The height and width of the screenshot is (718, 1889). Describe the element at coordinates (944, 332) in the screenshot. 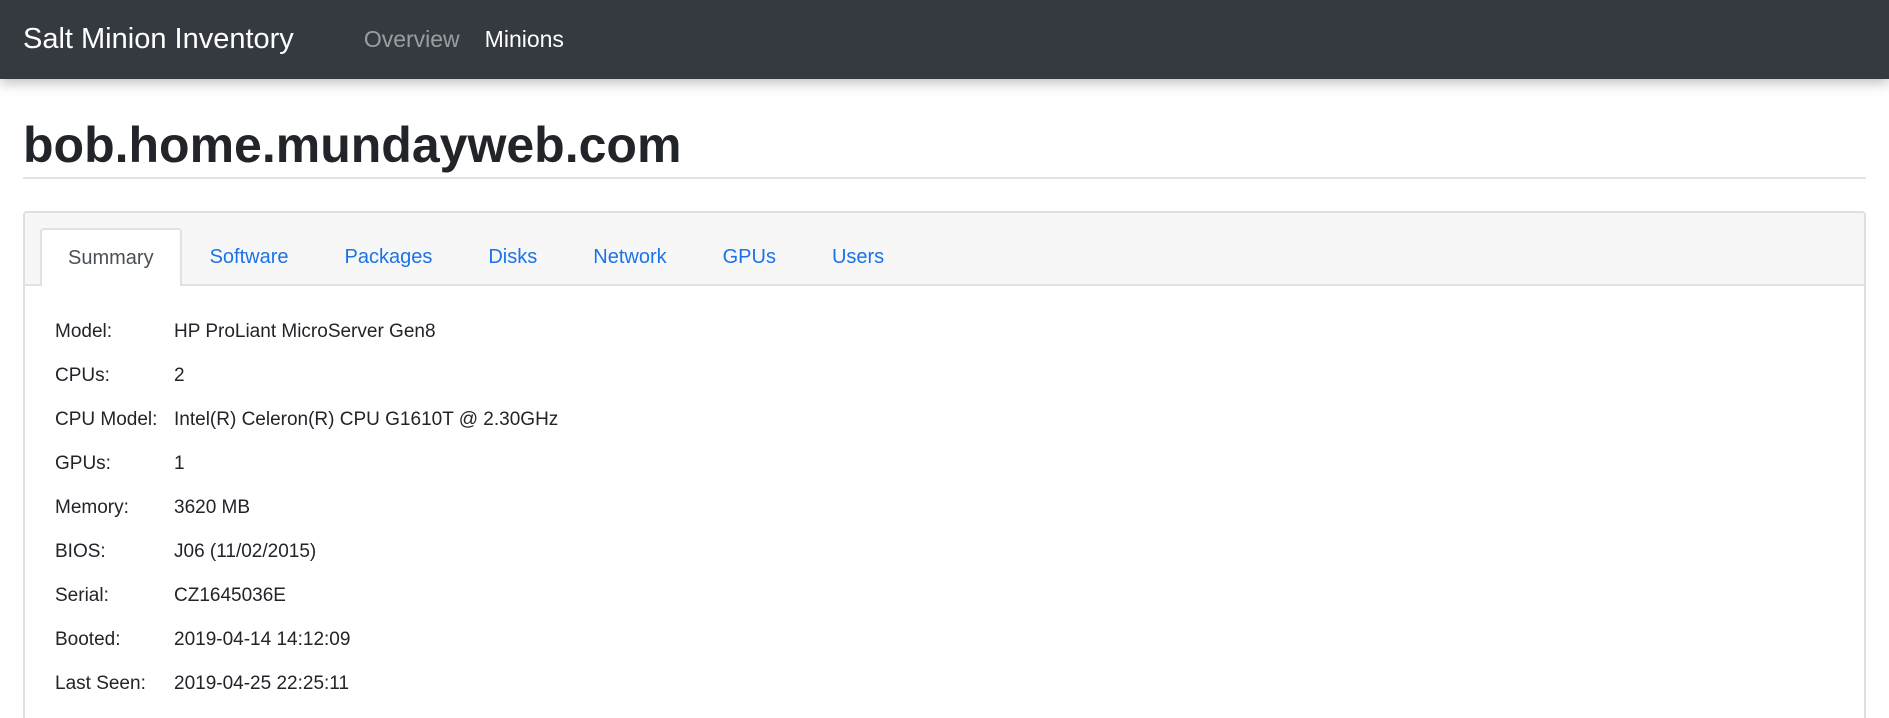

I see `summary-row-model: Model: HP ProLiant MicroServer Gen8` at that location.